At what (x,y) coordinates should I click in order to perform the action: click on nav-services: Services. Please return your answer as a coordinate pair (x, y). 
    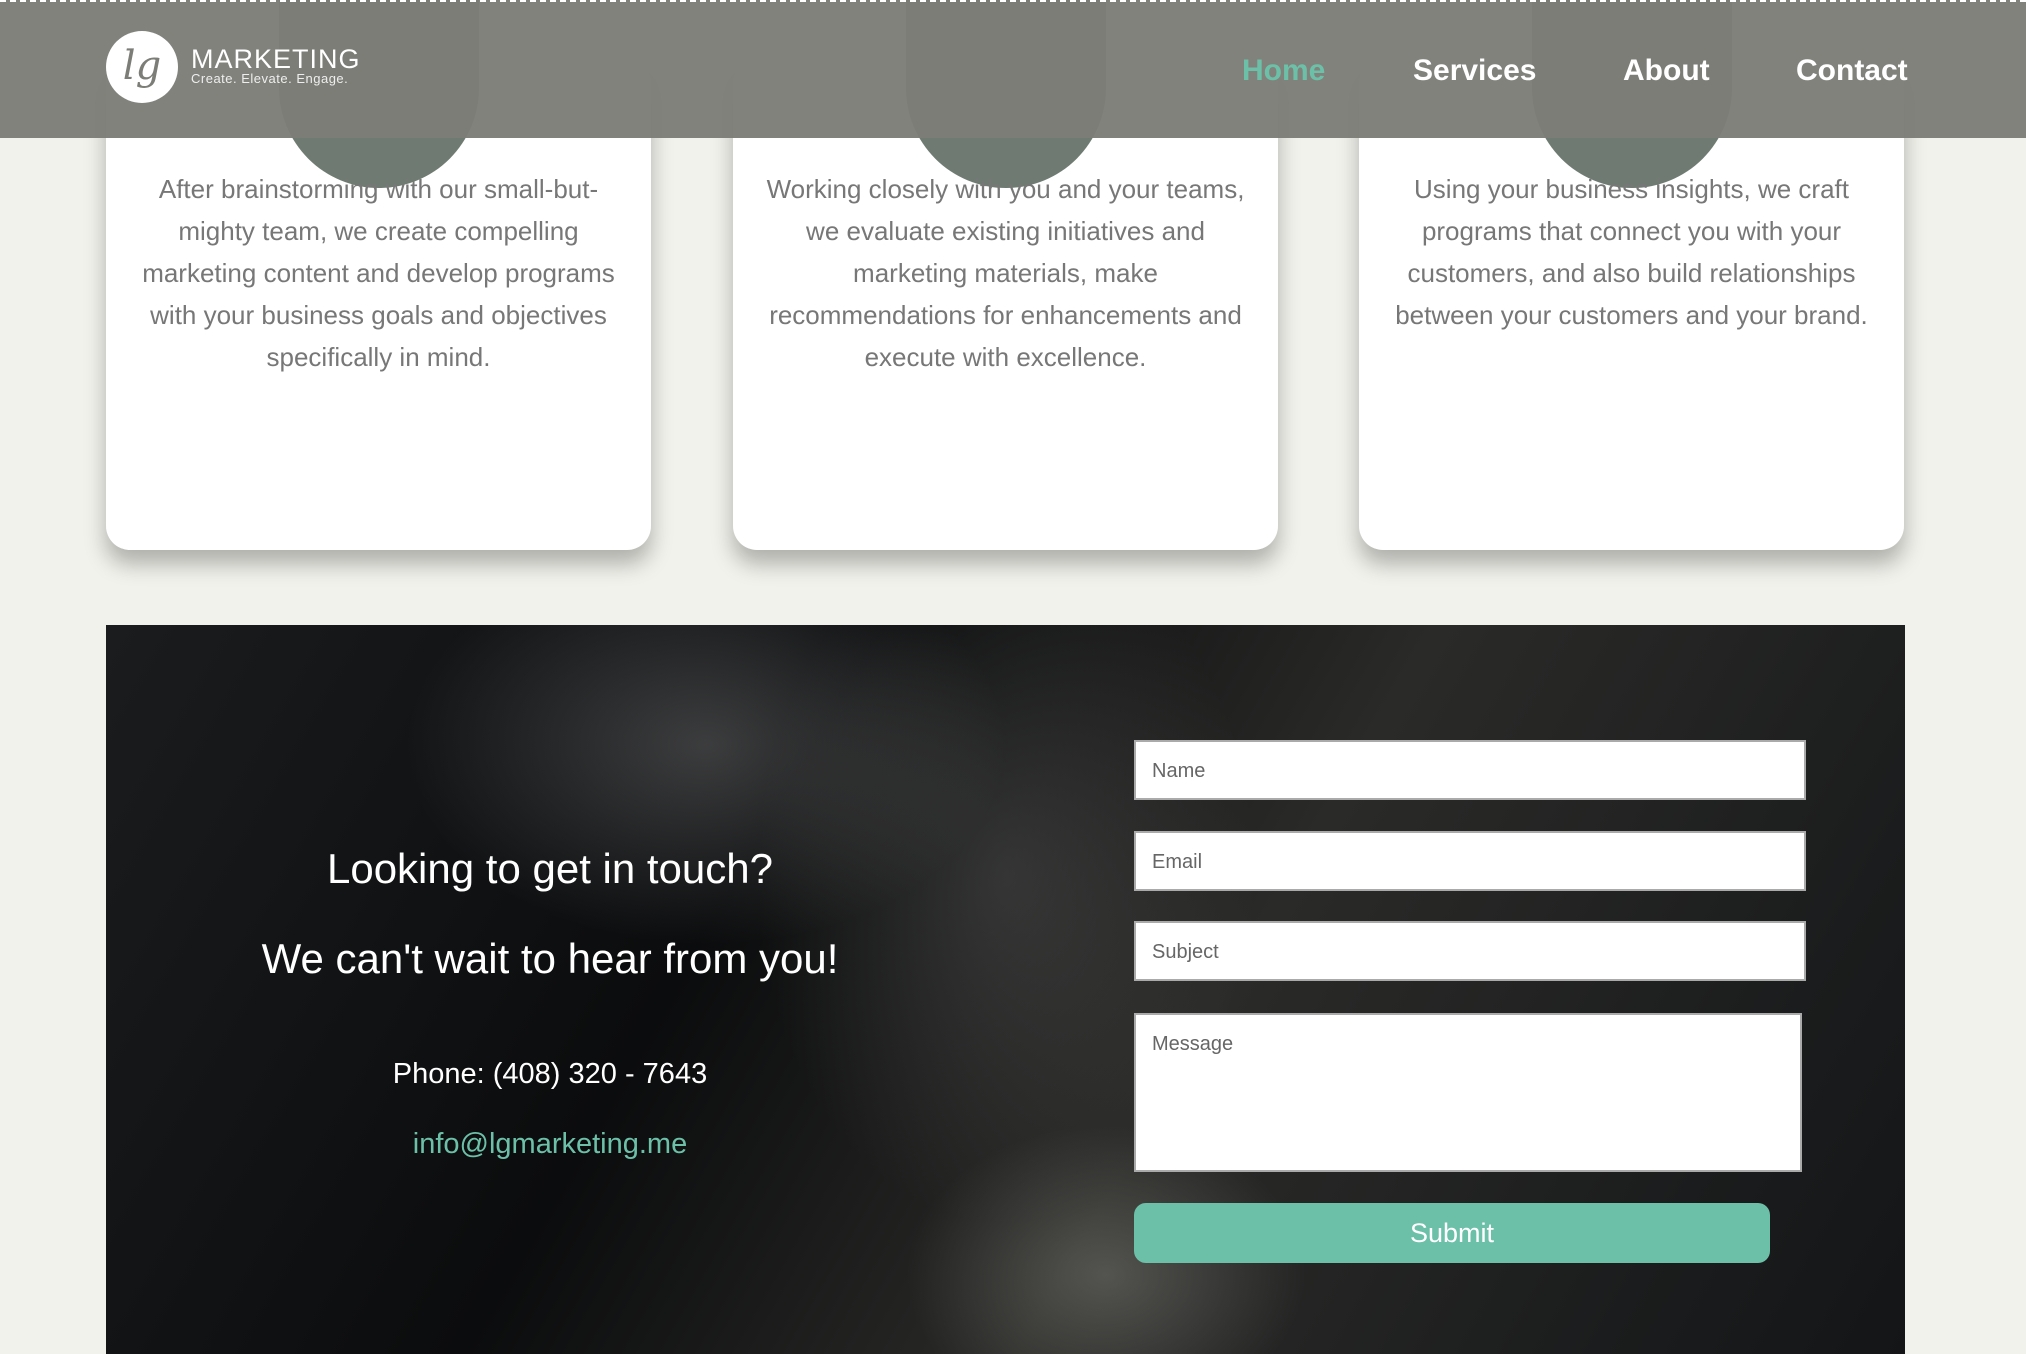
    Looking at the image, I should click on (1474, 71).